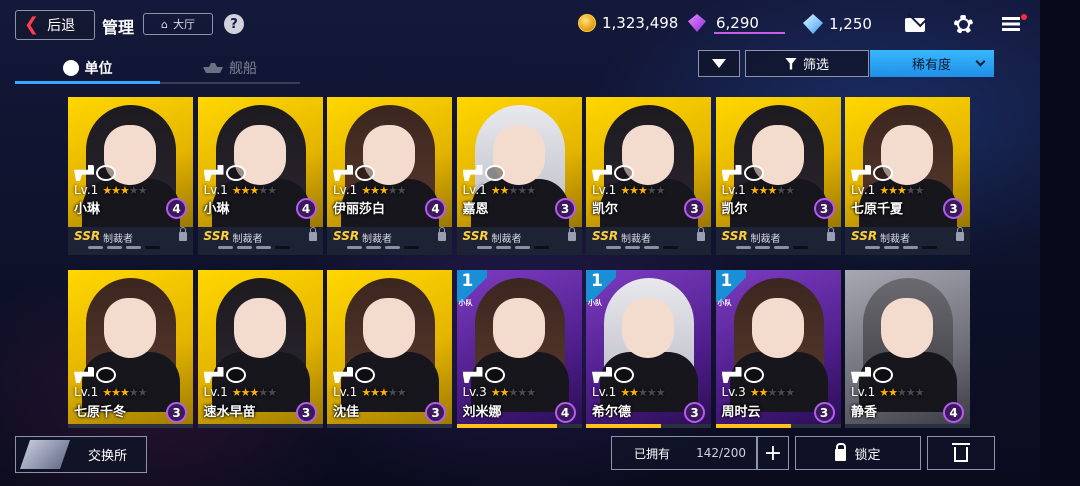 This screenshot has height=486, width=1080. Describe the element at coordinates (213, 173) in the screenshot. I see `weapon-type-icon` at that location.